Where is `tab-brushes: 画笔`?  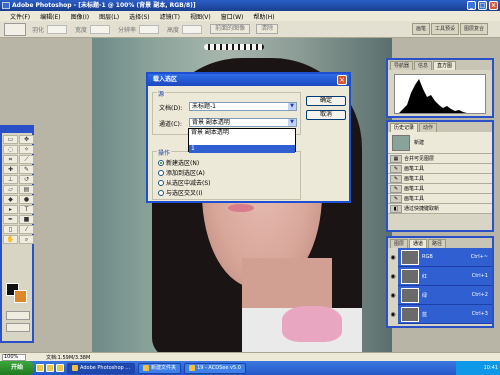 tab-brushes: 画笔 is located at coordinates (420, 29).